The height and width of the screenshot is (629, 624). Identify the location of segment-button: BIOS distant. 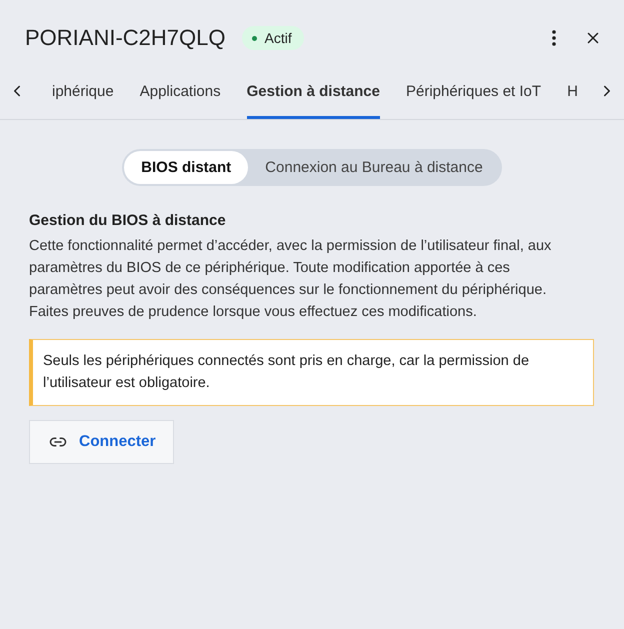
(186, 167).